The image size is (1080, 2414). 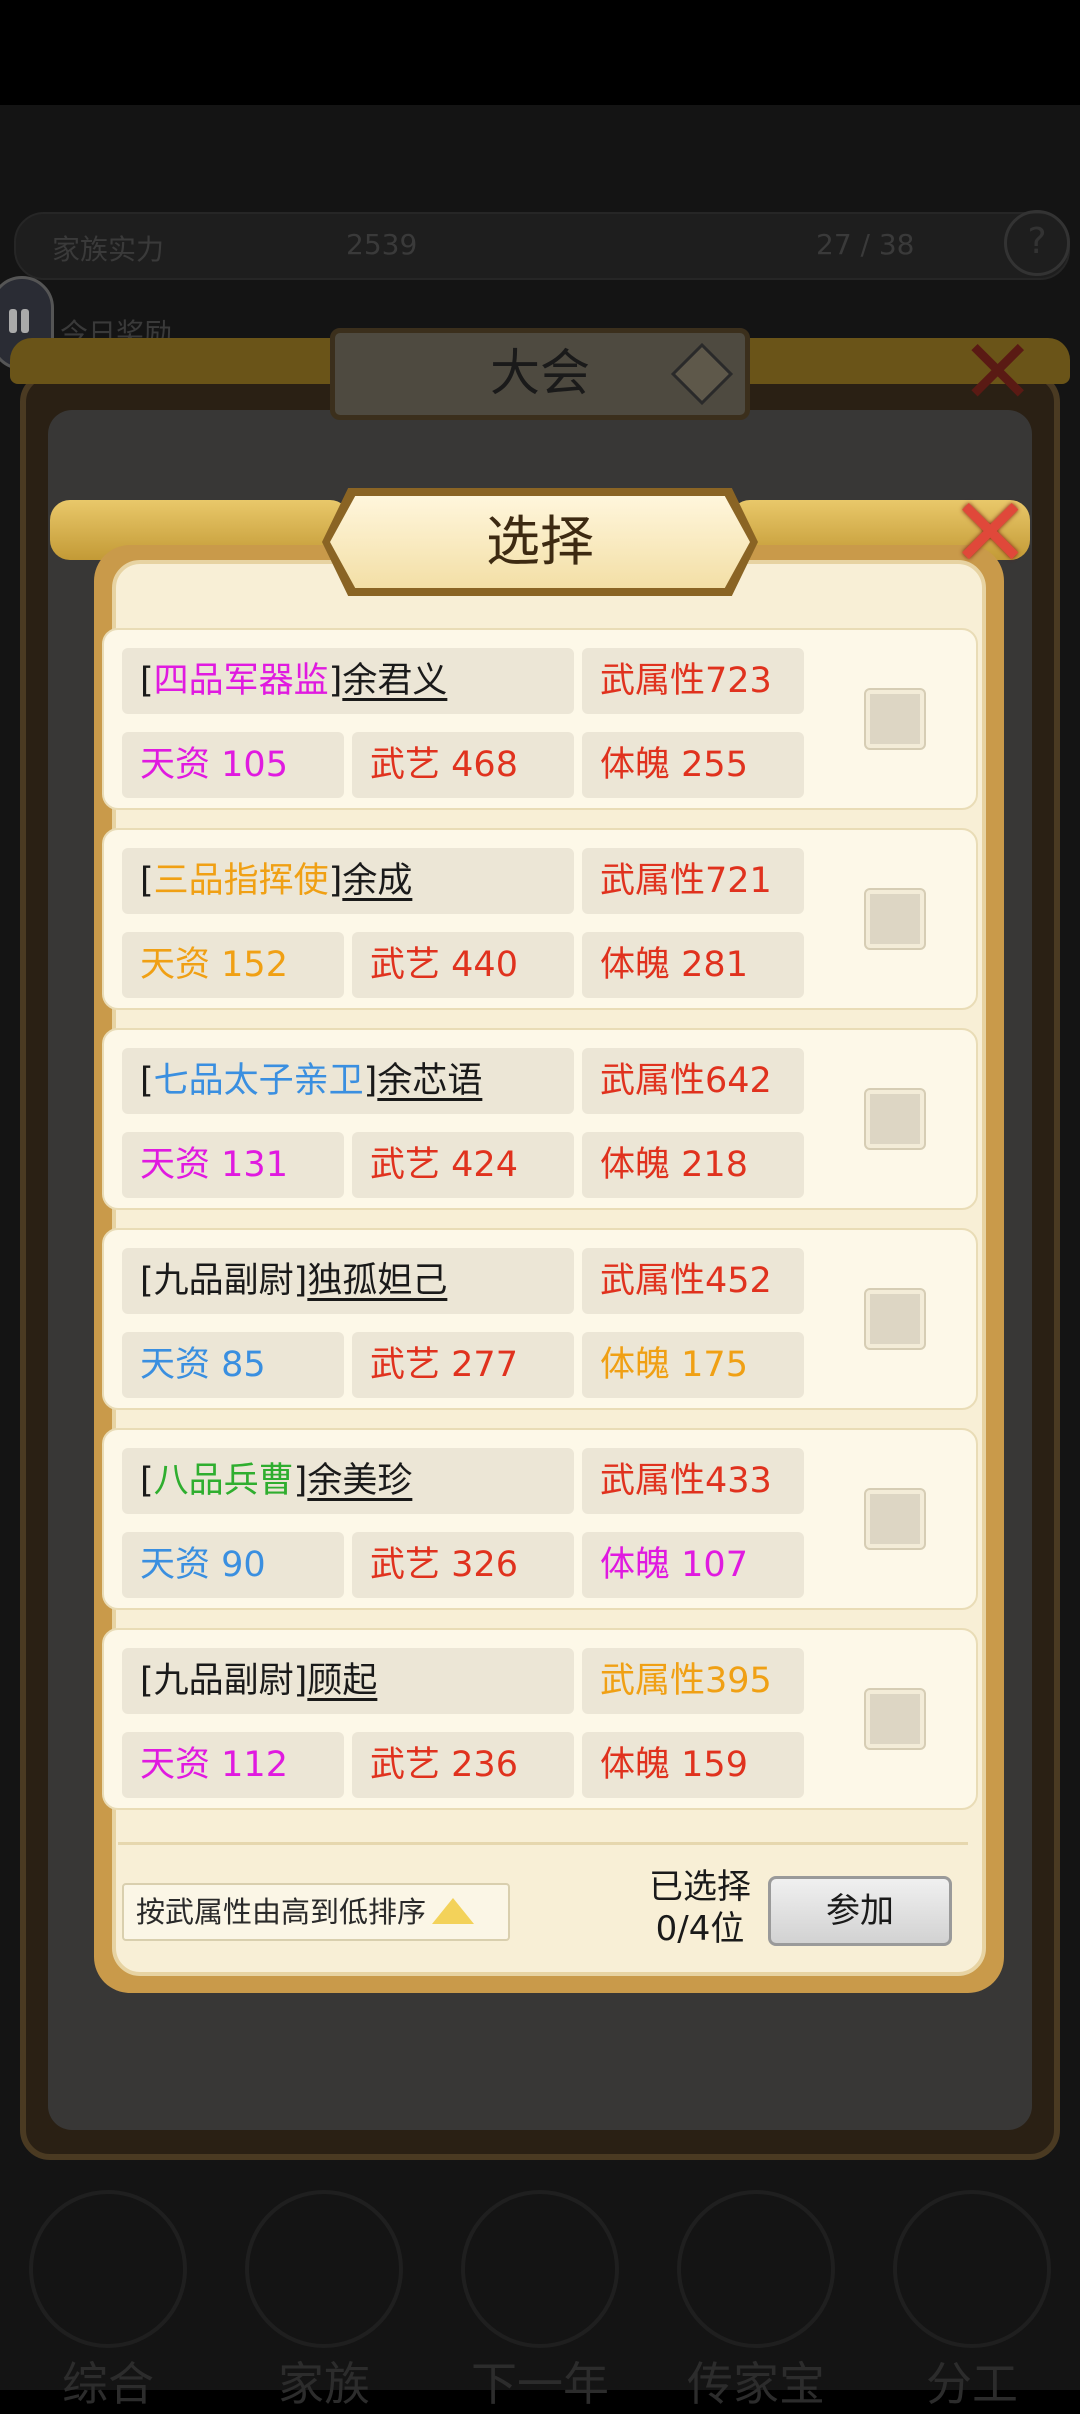 What do you see at coordinates (243, 1365) in the screenshot?
I see `talent-value: 85` at bounding box center [243, 1365].